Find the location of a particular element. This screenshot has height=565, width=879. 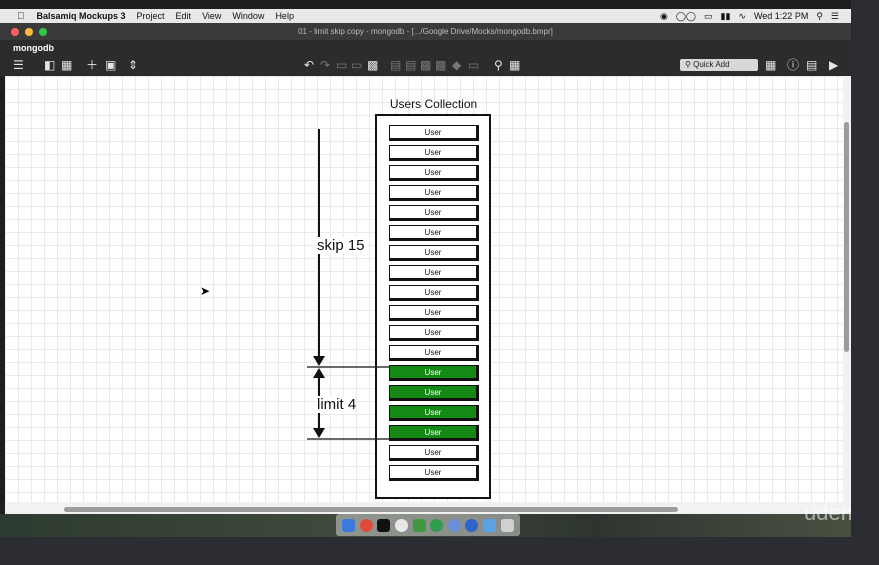

safari-icon is located at coordinates (454, 525).